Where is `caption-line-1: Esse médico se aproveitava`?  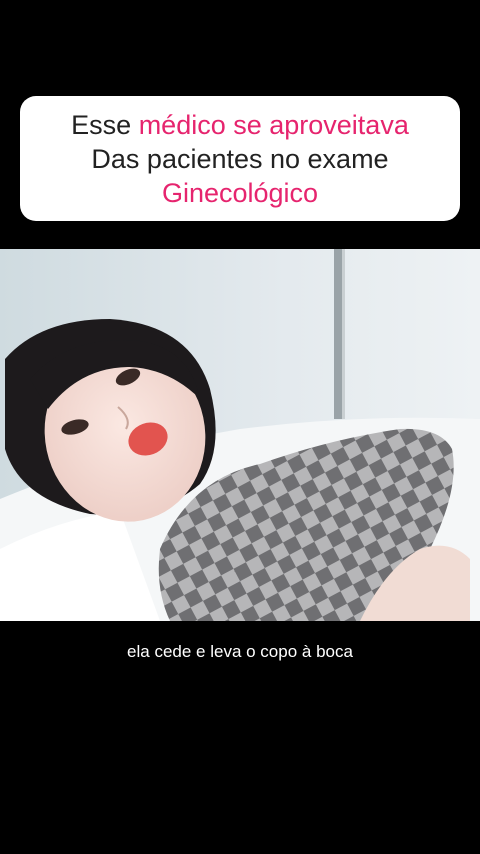 caption-line-1: Esse médico se aproveitava is located at coordinates (240, 125).